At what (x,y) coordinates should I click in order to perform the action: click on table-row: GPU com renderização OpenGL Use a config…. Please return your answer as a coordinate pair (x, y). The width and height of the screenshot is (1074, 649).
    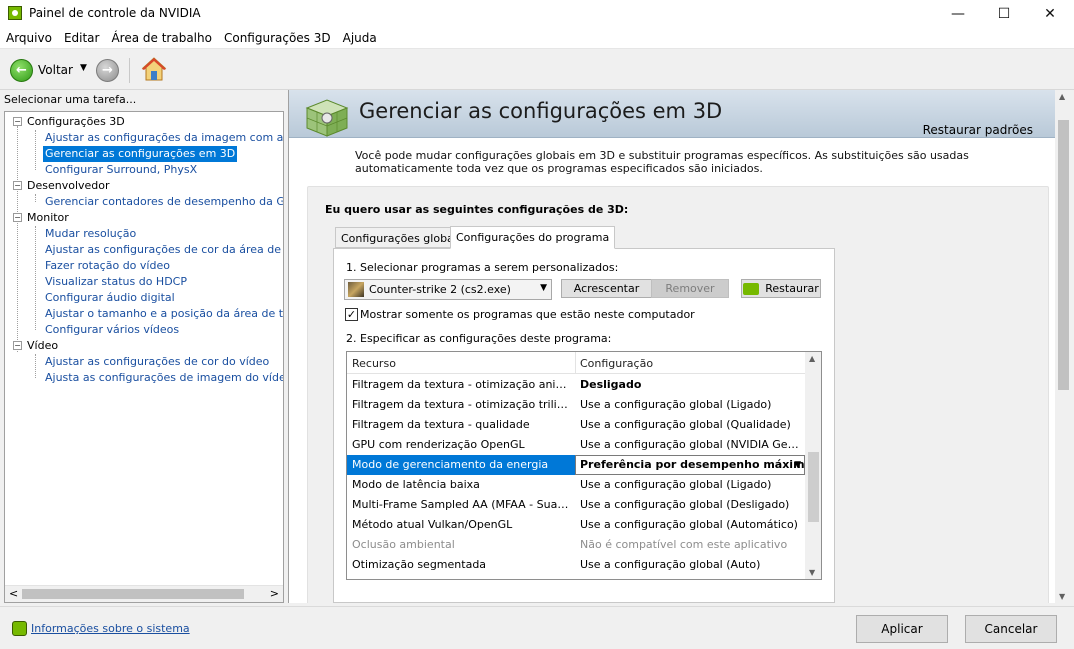
    Looking at the image, I should click on (576, 445).